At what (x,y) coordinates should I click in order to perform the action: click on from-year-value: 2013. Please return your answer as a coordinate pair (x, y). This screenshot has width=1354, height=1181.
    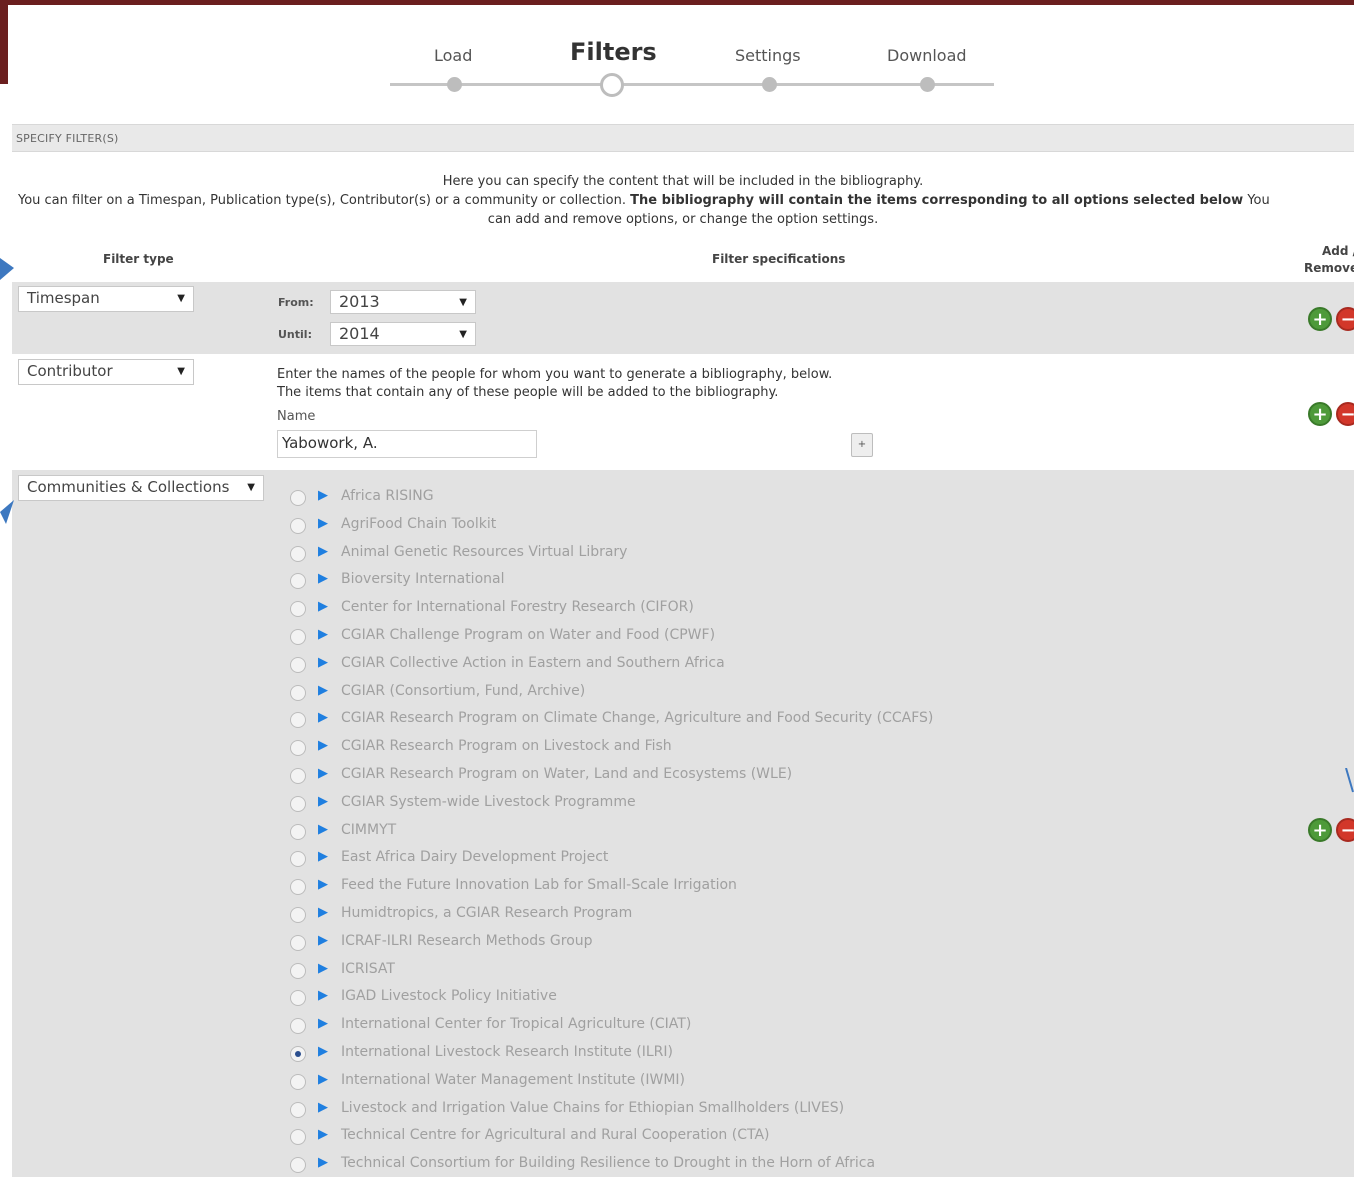
    Looking at the image, I should click on (359, 301).